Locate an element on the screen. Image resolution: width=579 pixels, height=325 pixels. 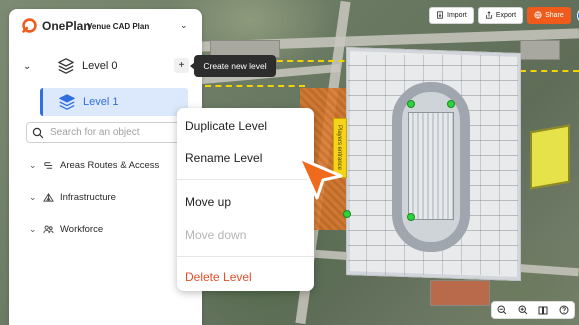
section-label: Areas Routes & Access is located at coordinates (110, 165).